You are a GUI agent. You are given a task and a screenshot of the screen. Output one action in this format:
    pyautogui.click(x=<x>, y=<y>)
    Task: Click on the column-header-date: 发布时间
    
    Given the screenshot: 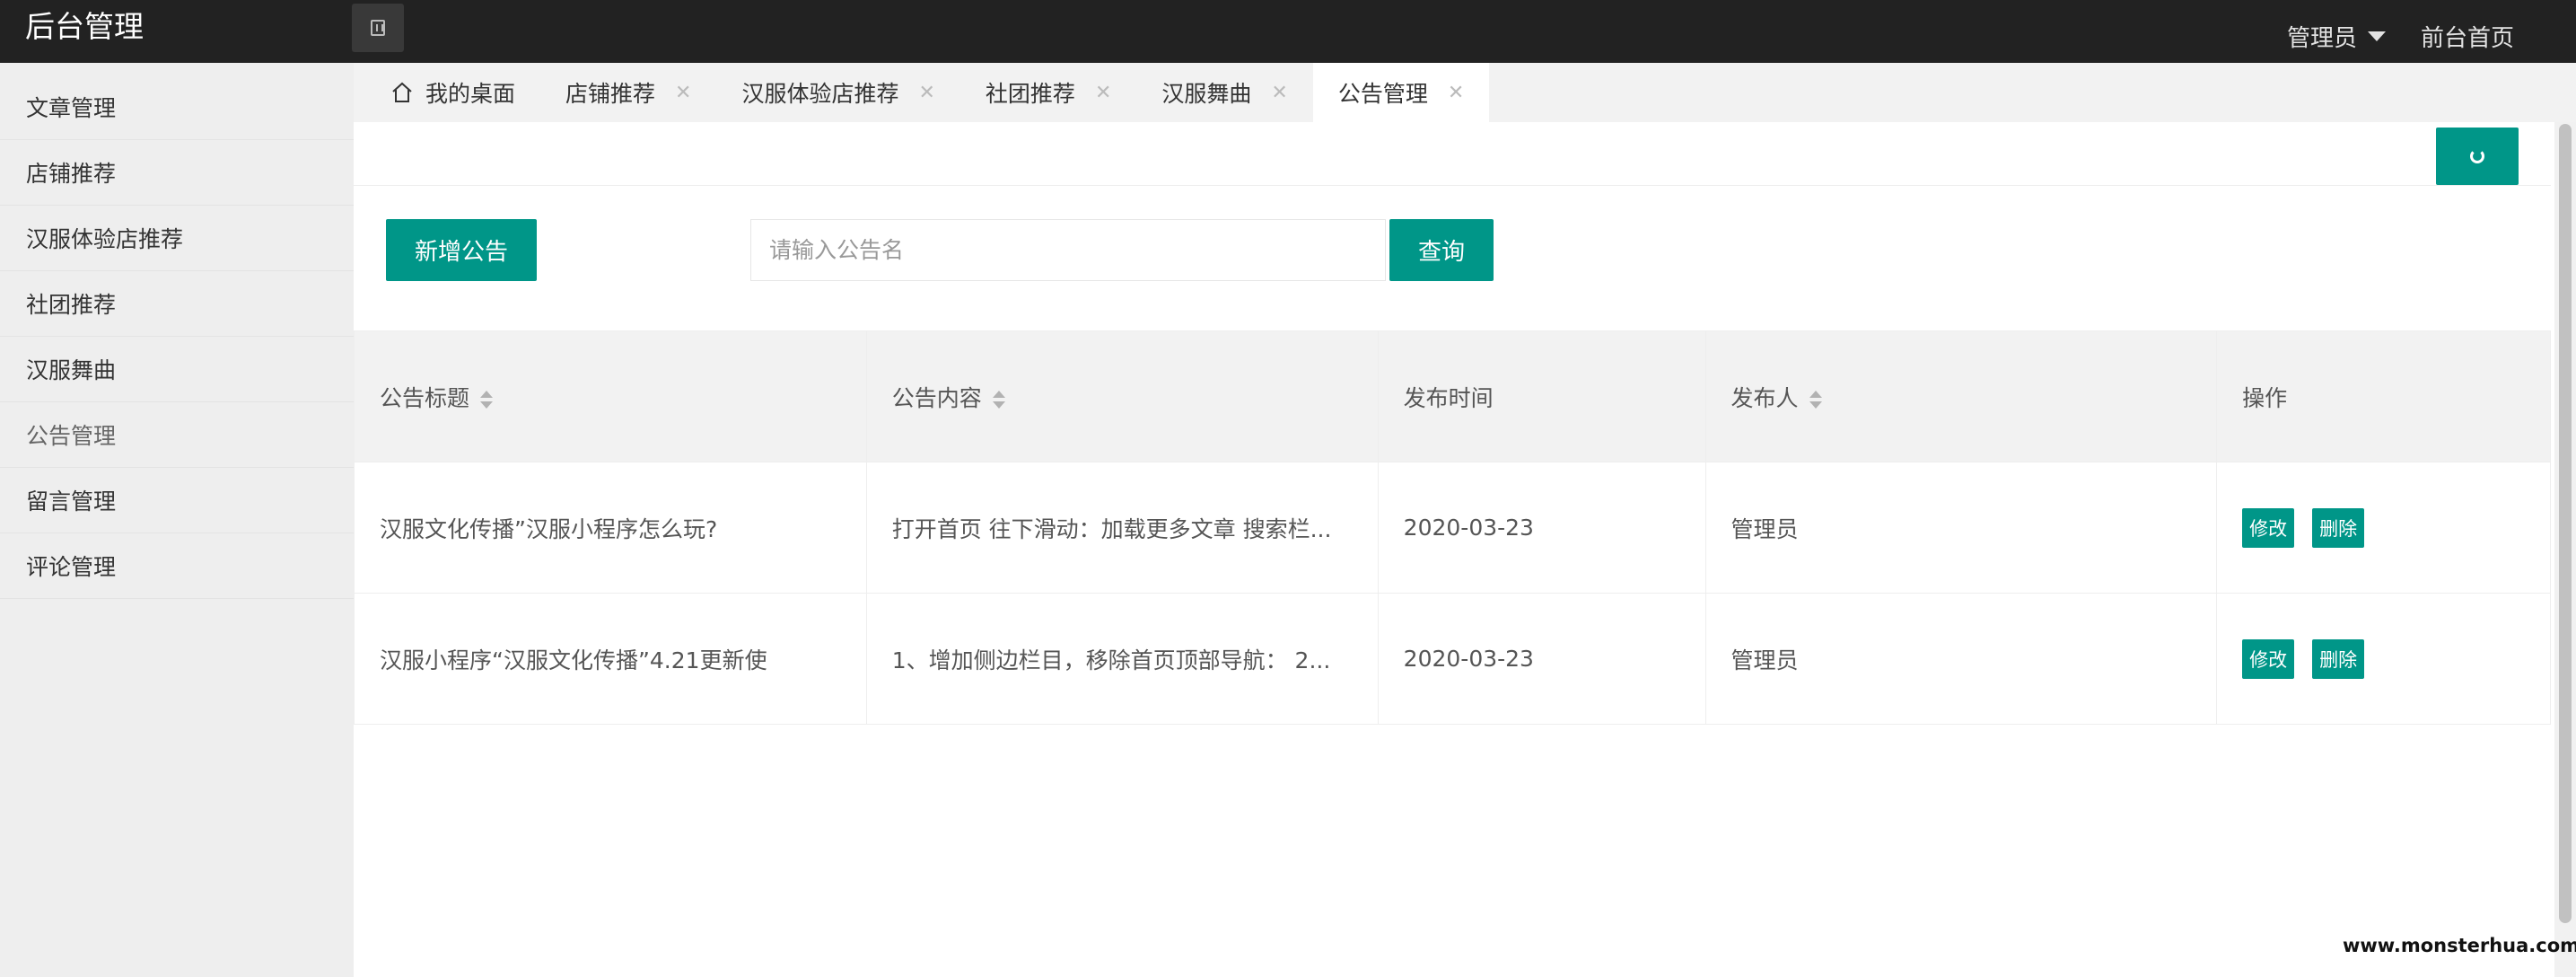 What is the action you would take?
    pyautogui.click(x=1541, y=396)
    